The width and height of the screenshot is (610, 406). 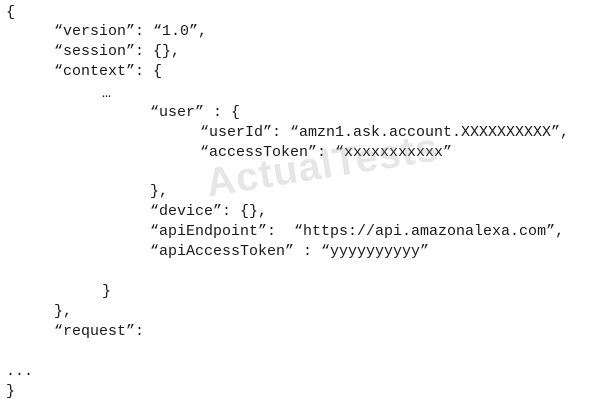 What do you see at coordinates (195, 112) in the screenshot?
I see `code-line: “user” : {` at bounding box center [195, 112].